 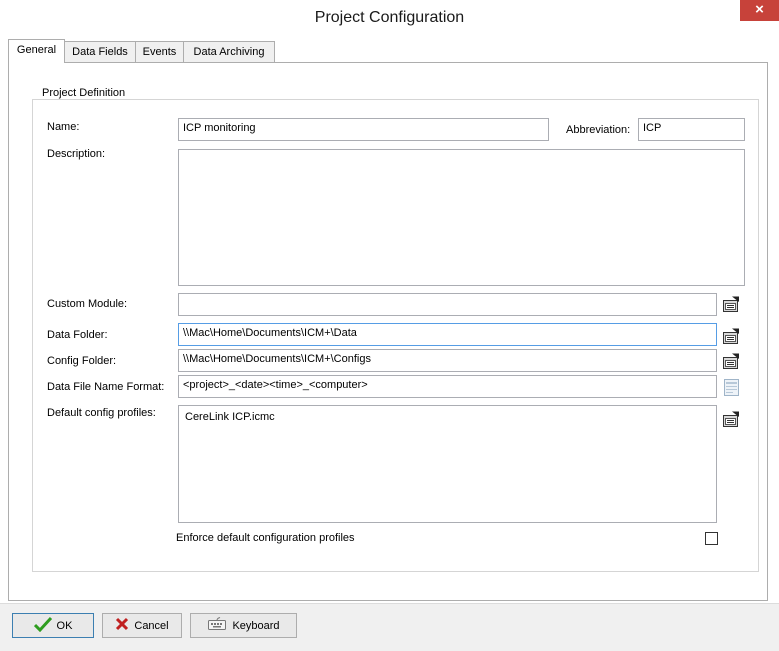 I want to click on cancel-button: Cancel, so click(x=142, y=625).